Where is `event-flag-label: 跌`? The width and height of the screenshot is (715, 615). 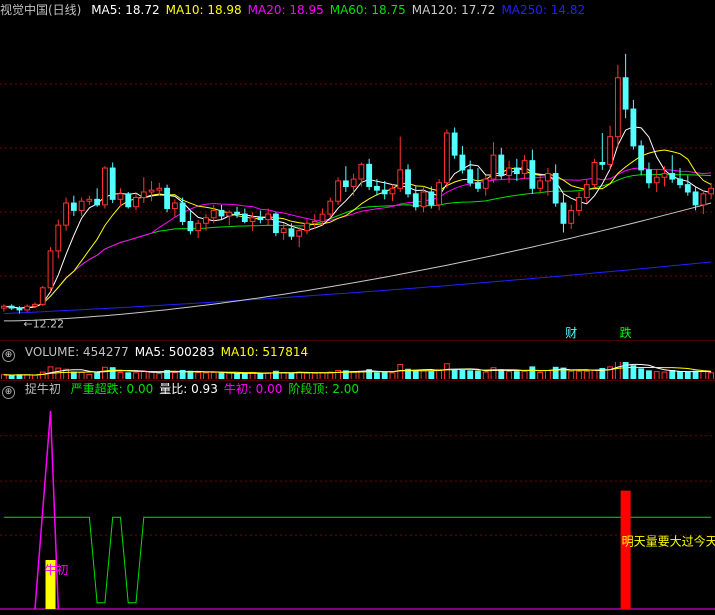 event-flag-label: 跌 is located at coordinates (626, 332).